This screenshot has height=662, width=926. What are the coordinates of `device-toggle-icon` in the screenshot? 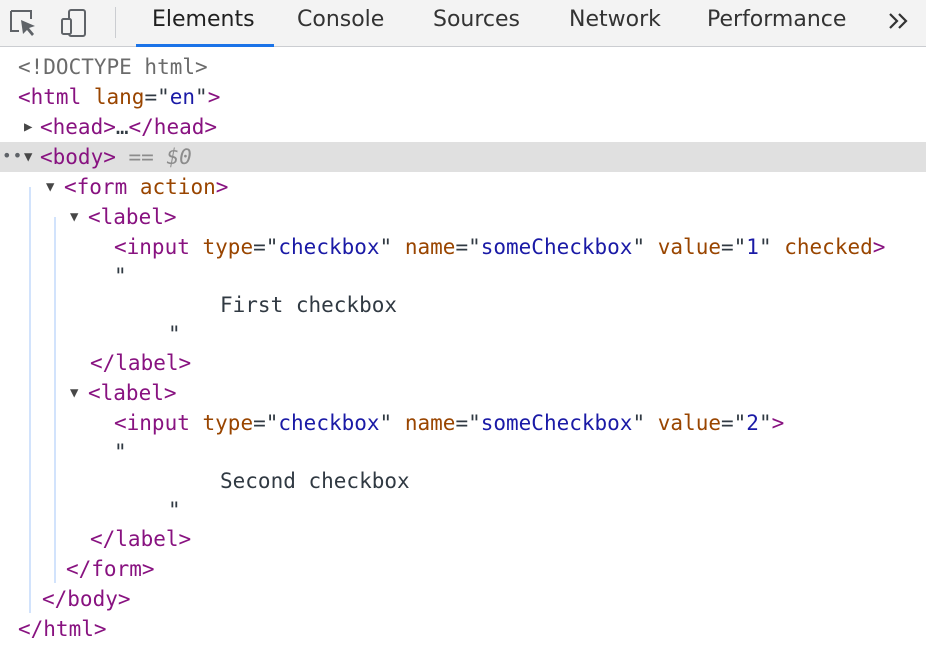 It's located at (75, 23).